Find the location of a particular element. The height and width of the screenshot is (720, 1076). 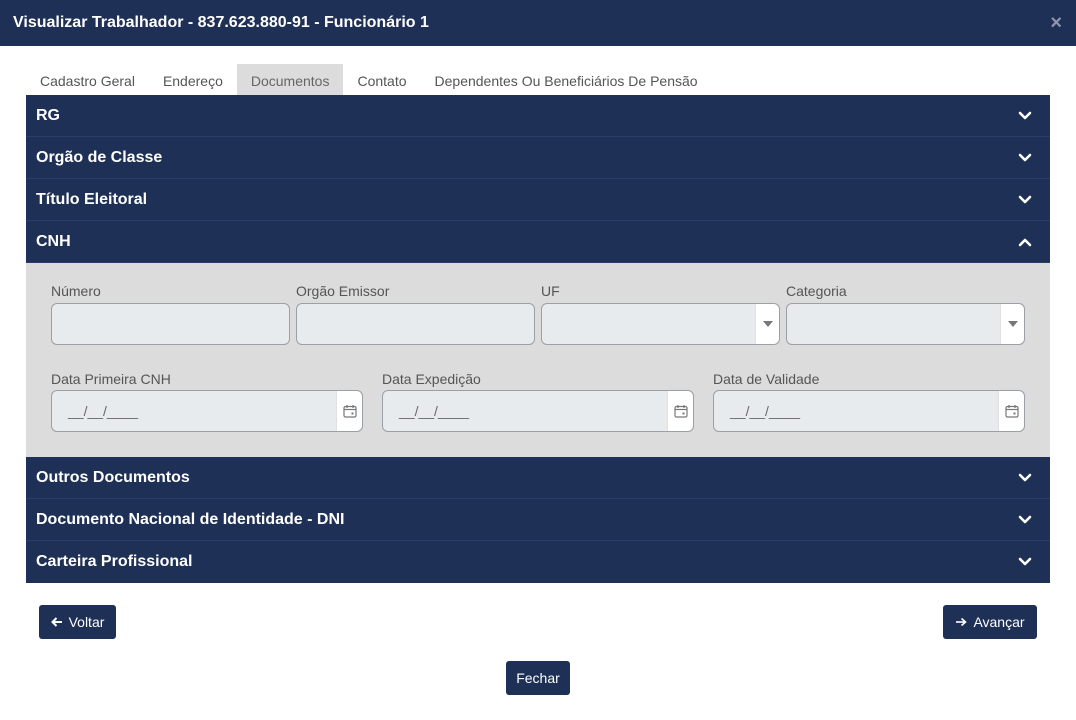

orgao-emissor-input is located at coordinates (415, 324).